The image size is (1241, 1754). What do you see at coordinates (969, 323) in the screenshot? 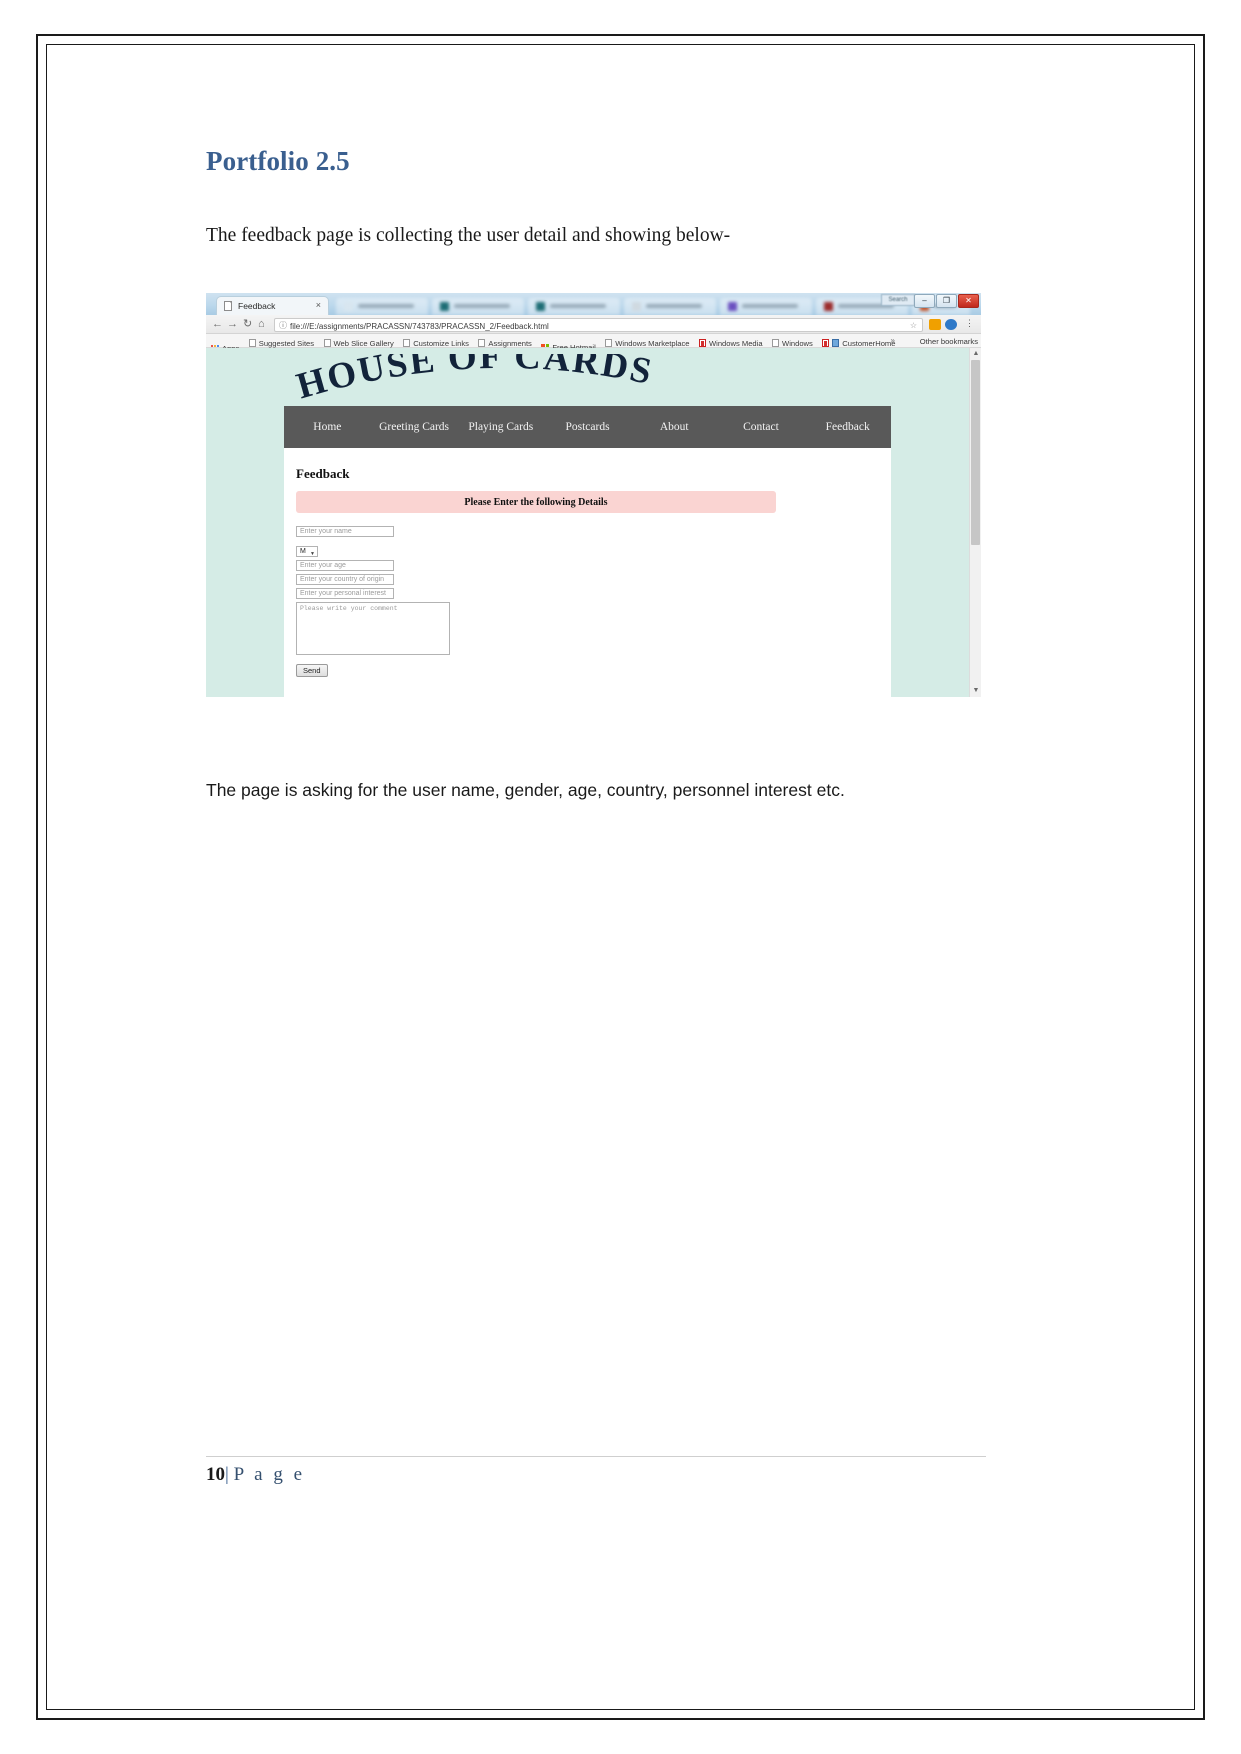
I see `chrome-menu-icon: ⋮` at bounding box center [969, 323].